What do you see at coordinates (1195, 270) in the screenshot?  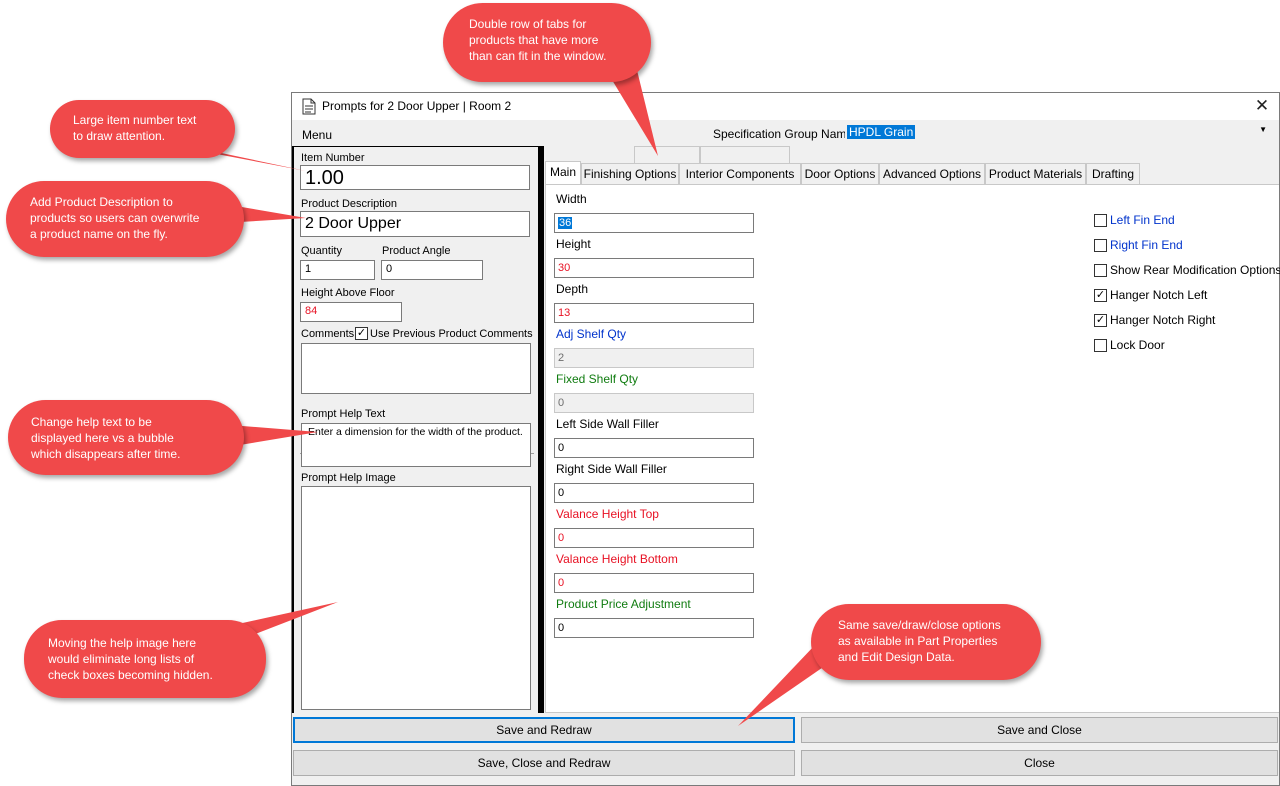 I see `show-rear-modification-label: Show Rear Modification Options` at bounding box center [1195, 270].